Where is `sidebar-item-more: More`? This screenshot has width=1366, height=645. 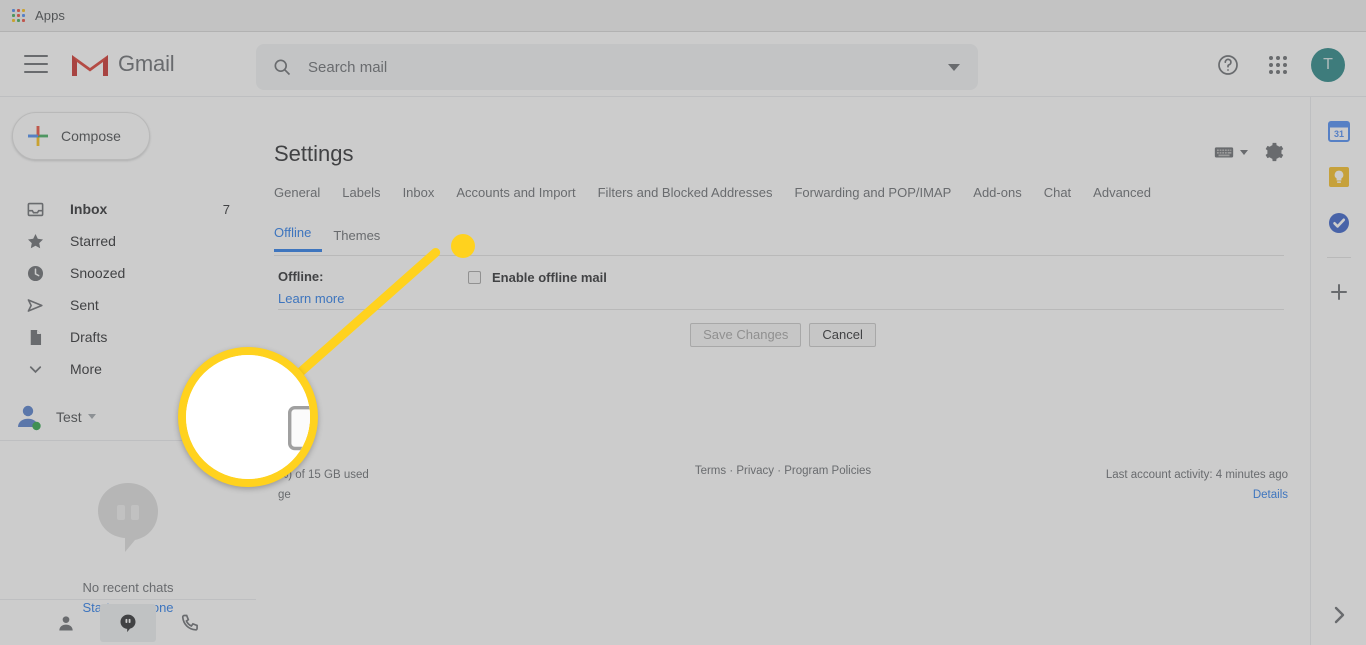
sidebar-item-more: More is located at coordinates (128, 369).